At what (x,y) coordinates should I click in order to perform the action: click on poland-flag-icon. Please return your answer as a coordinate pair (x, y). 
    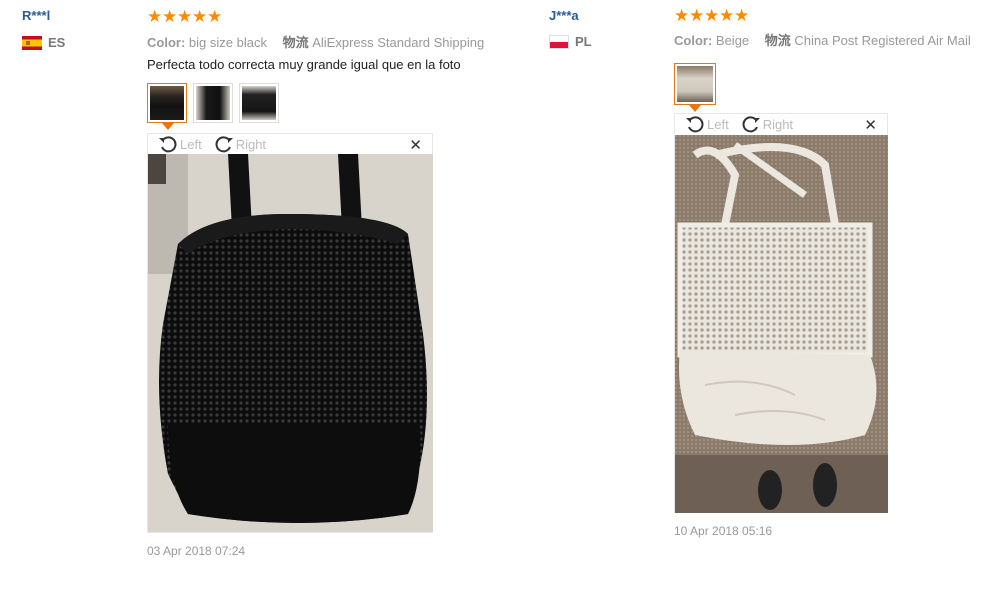
    Looking at the image, I should click on (559, 41).